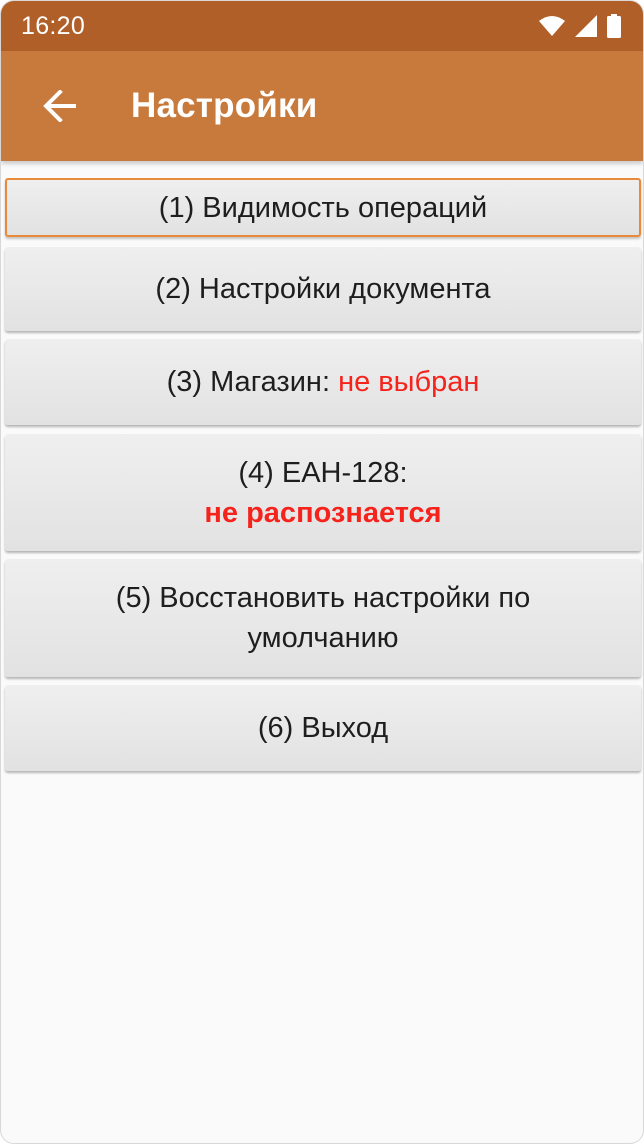  Describe the element at coordinates (323, 598) in the screenshot. I see `restore-defaults-line1: (5) Восстановить настройки по` at that location.